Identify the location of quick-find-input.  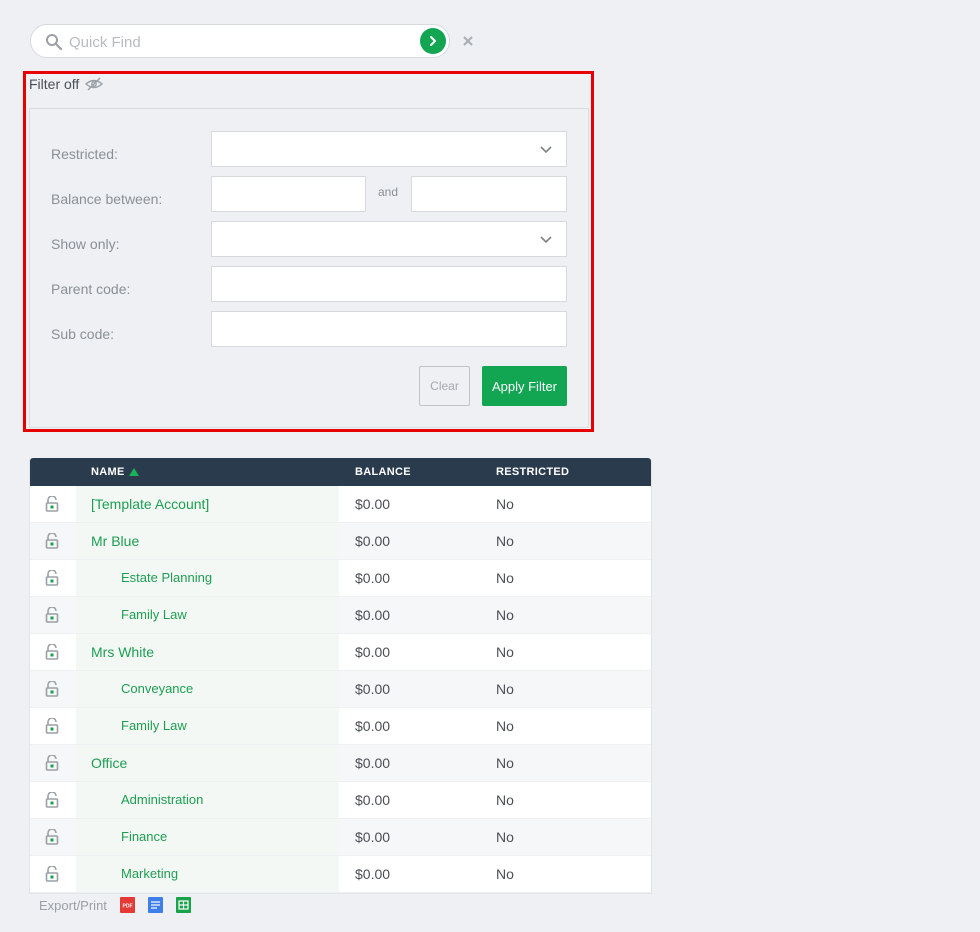
(239, 42).